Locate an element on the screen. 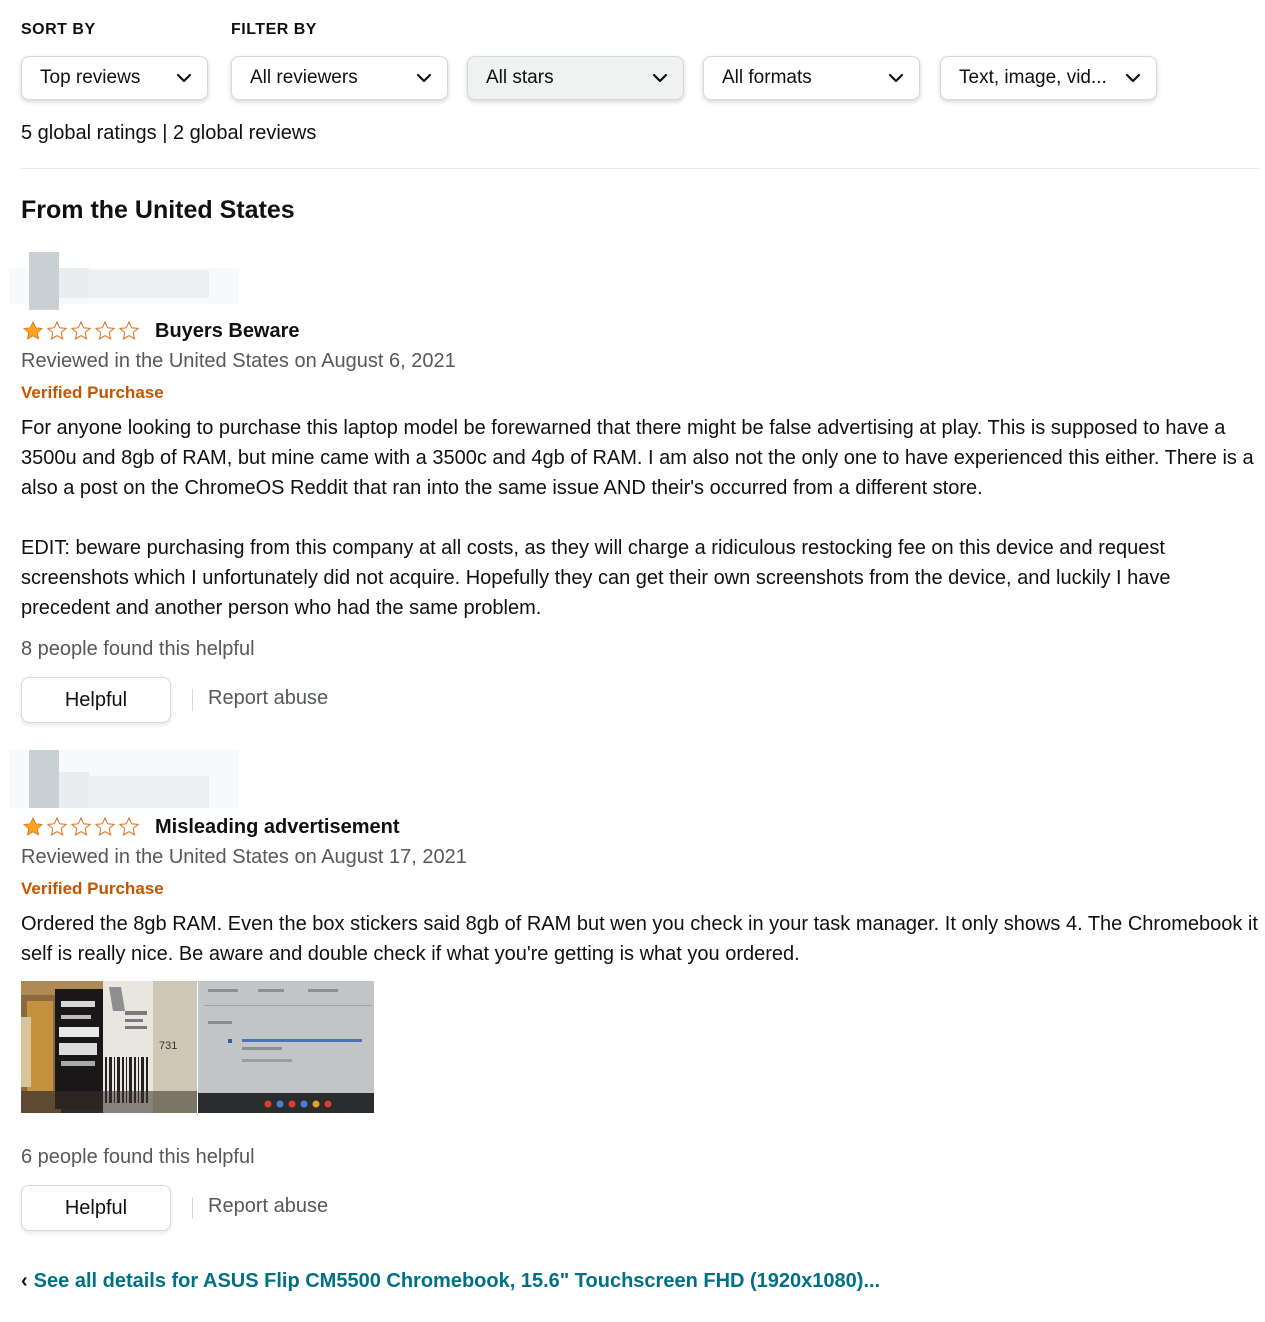 This screenshot has height=1322, width=1265. section-title: From the United States is located at coordinates (158, 210).